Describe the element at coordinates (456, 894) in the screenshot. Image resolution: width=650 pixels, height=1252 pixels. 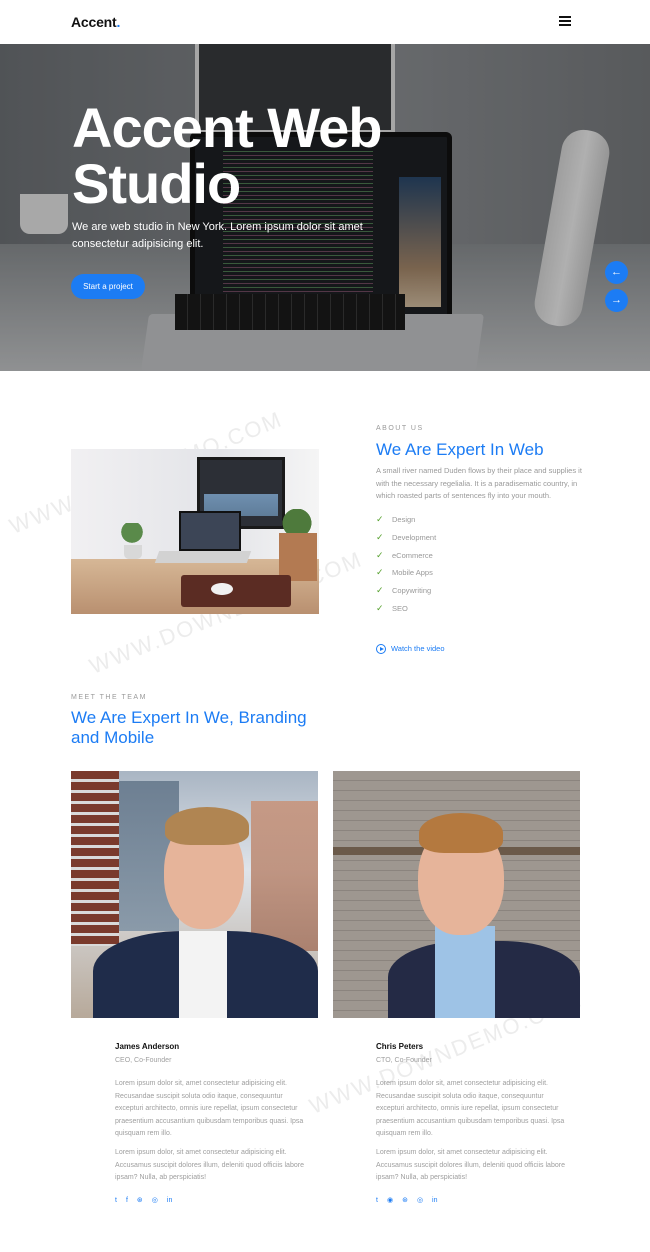
I see `member-photo-chris` at that location.